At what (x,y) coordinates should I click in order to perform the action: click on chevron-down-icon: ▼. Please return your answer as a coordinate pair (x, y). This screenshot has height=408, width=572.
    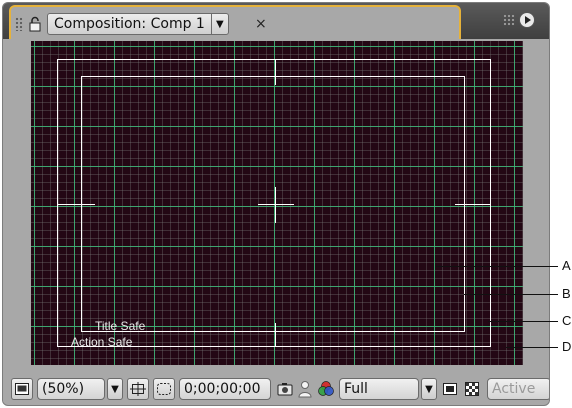
    Looking at the image, I should click on (219, 24).